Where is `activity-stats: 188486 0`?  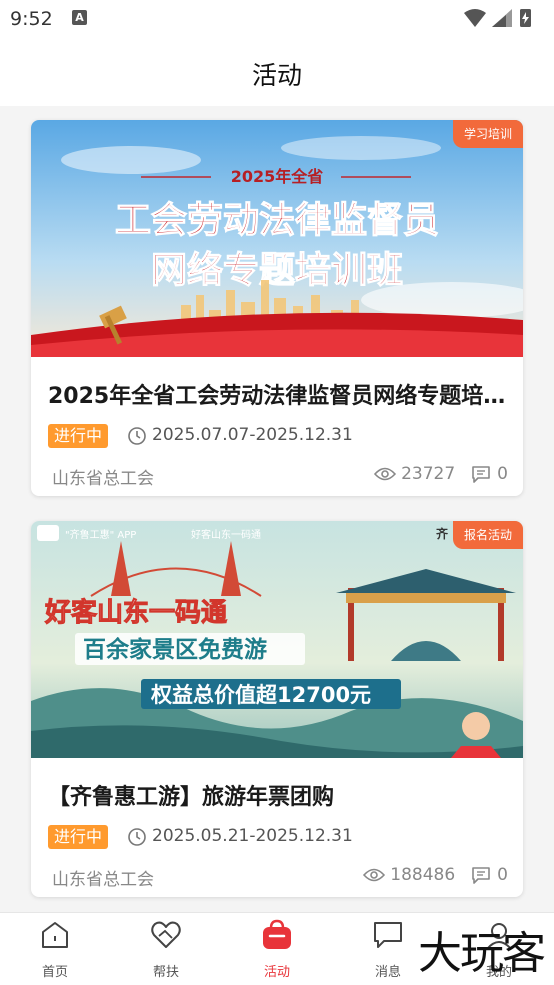 activity-stats: 188486 0 is located at coordinates (435, 875).